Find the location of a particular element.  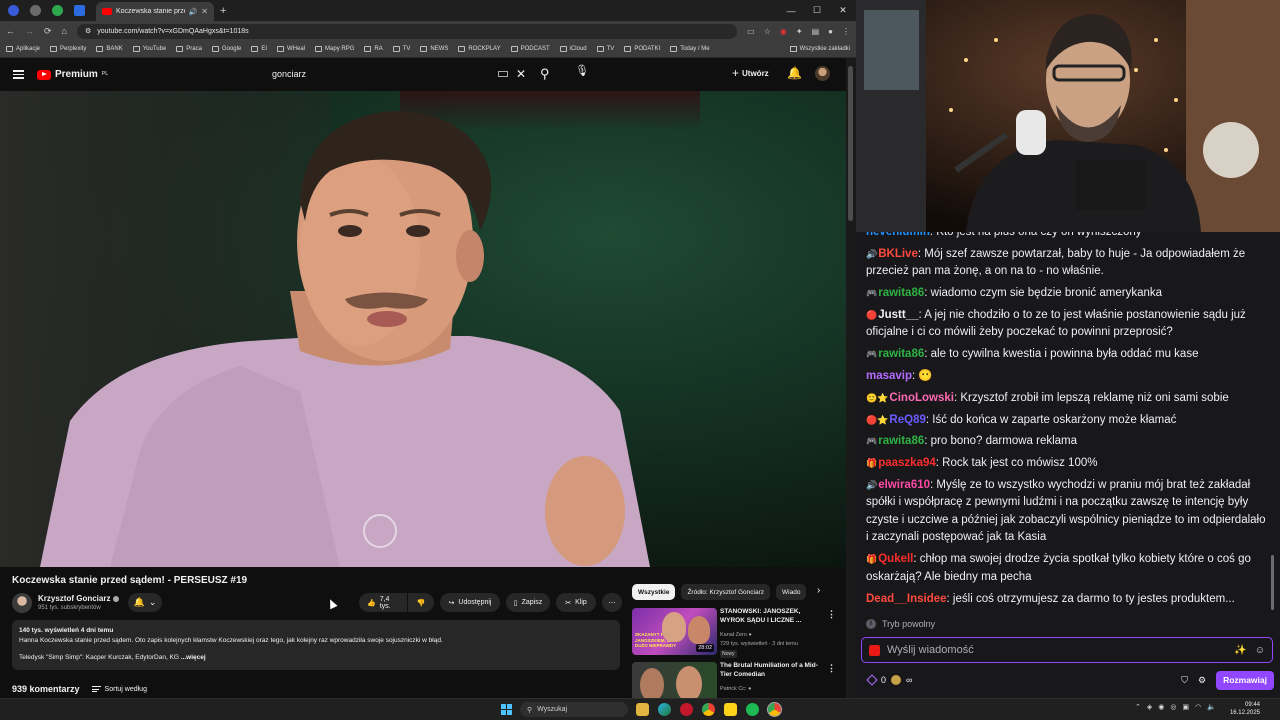

chat-username: elwira610 is located at coordinates (904, 485).